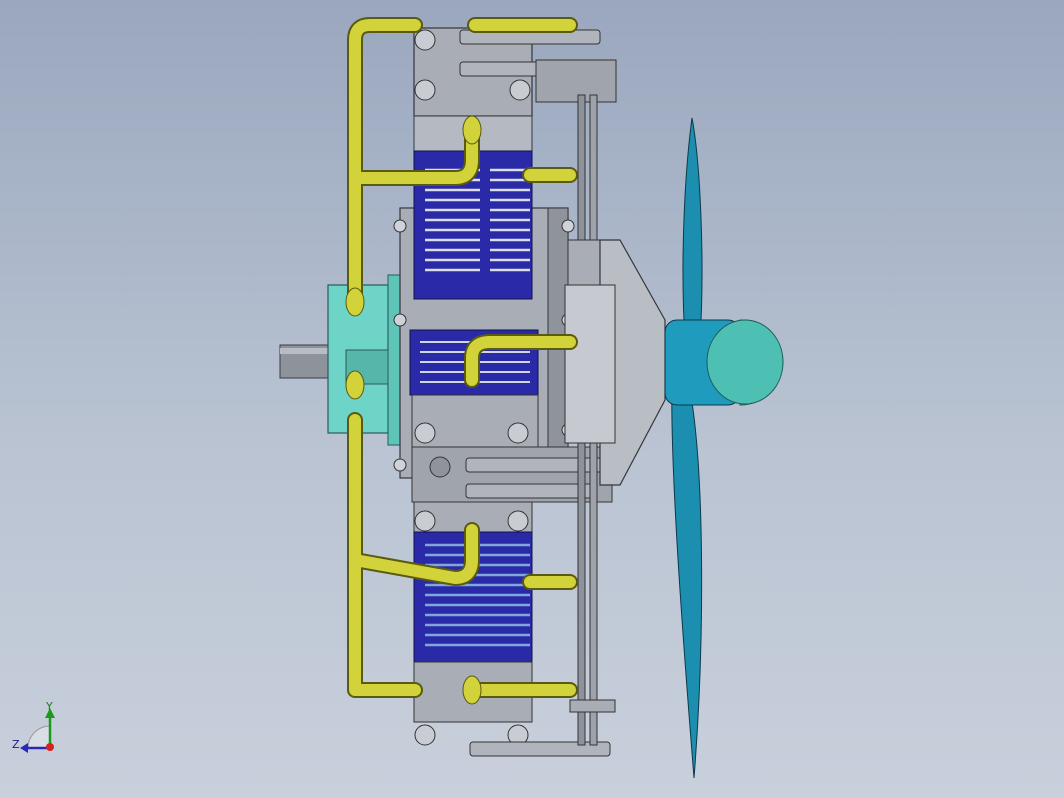 The image size is (1064, 798). What do you see at coordinates (702, 448) in the screenshot?
I see `propeller` at bounding box center [702, 448].